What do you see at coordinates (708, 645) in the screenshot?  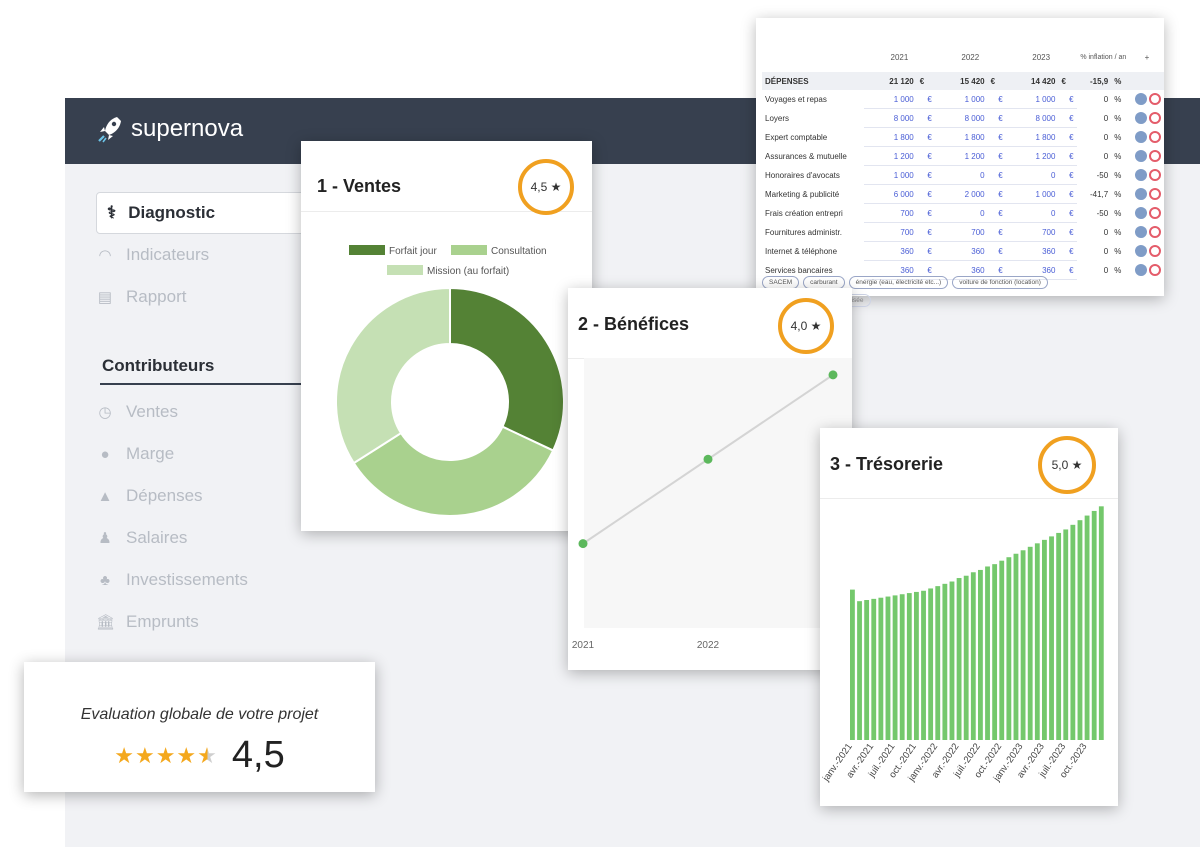 I see `x-tick-label: 2022` at bounding box center [708, 645].